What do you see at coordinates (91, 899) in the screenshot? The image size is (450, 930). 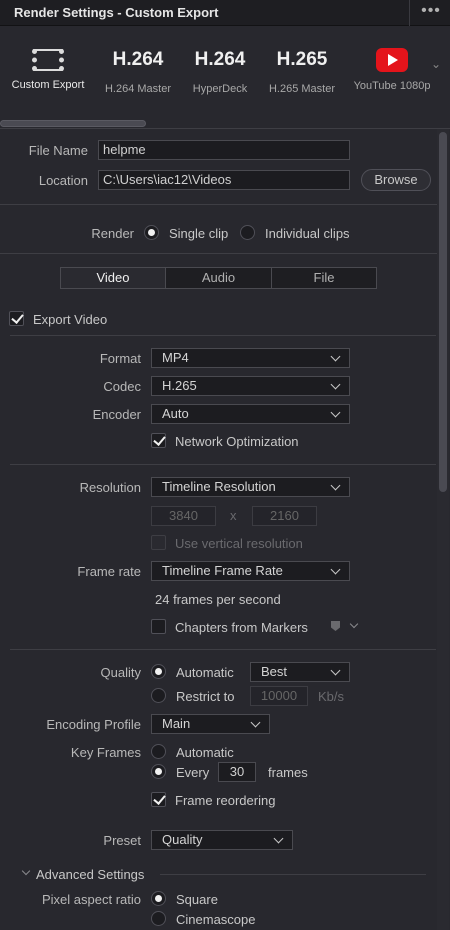 I see `pixel-aspect-ratio-label: Pixel aspect ratio` at bounding box center [91, 899].